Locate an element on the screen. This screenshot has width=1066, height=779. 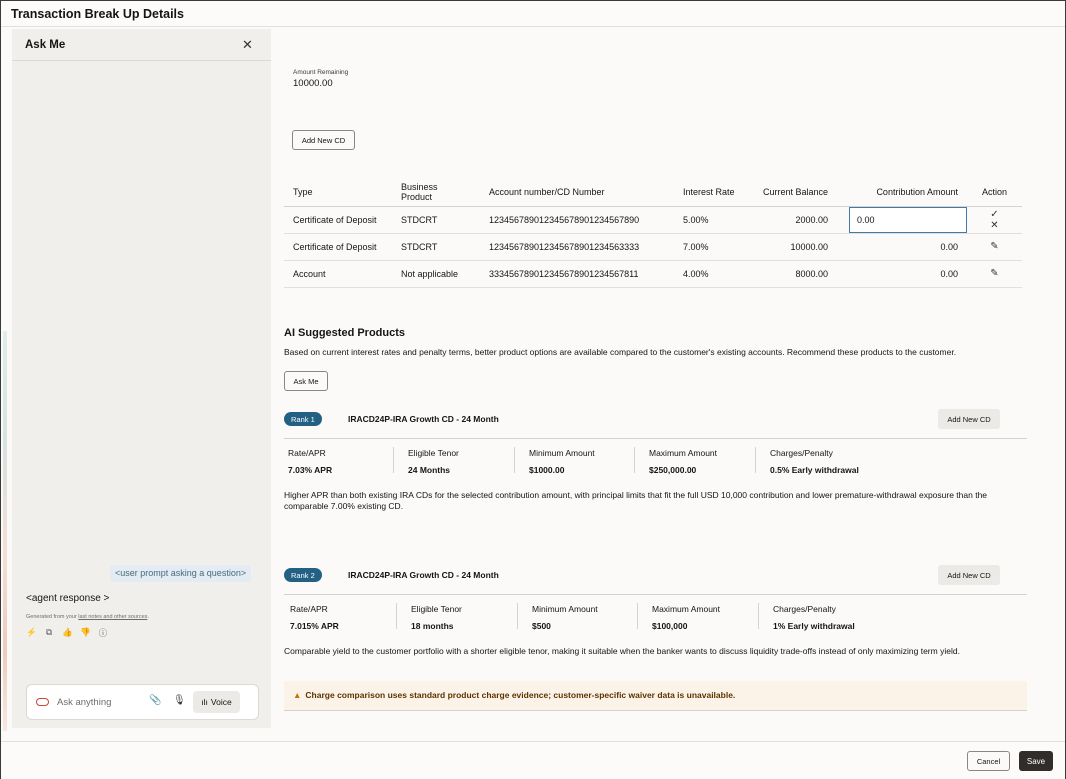
lightning-icon: ⚡ is located at coordinates (31, 633).